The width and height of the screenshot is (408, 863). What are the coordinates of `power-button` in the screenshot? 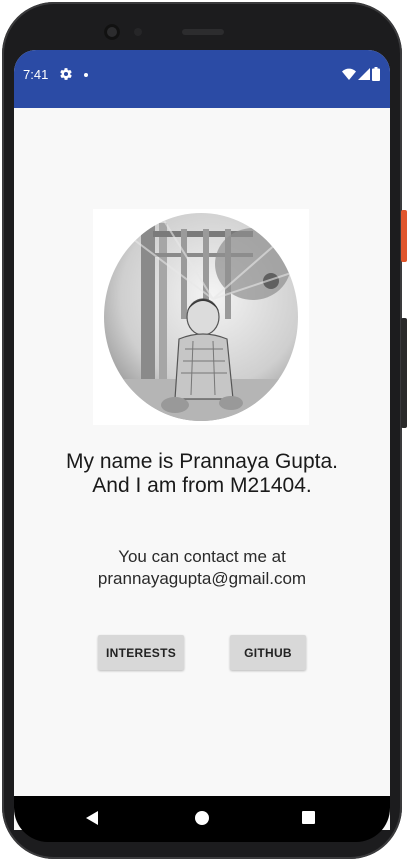 It's located at (404, 236).